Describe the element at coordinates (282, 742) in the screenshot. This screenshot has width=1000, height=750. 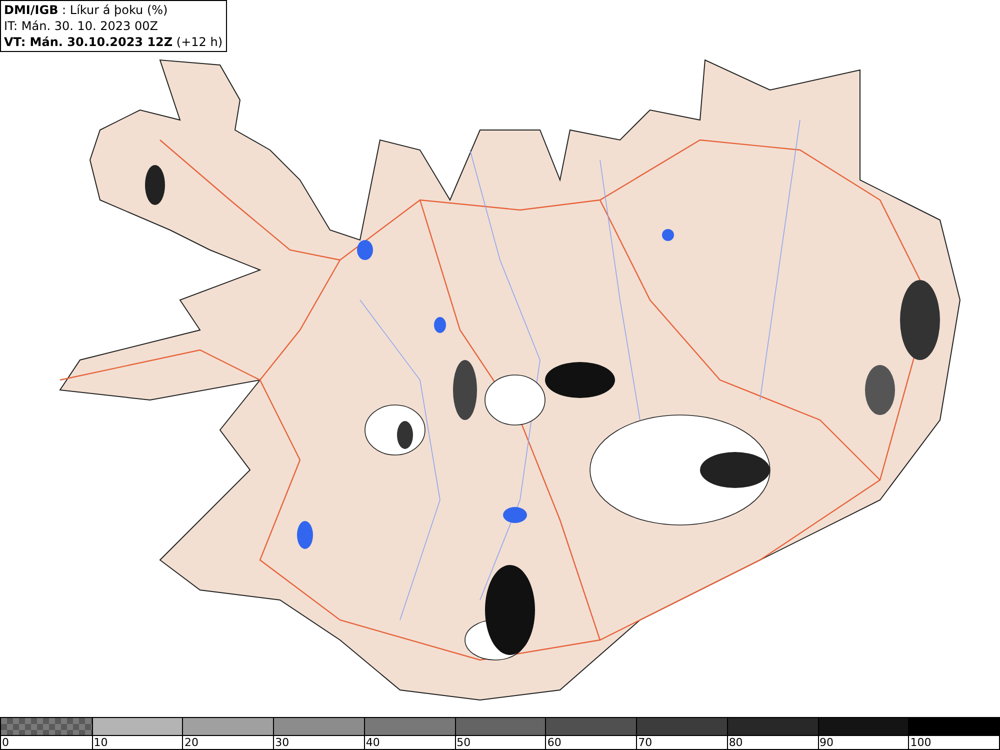
I see `legend-label: 30` at that location.